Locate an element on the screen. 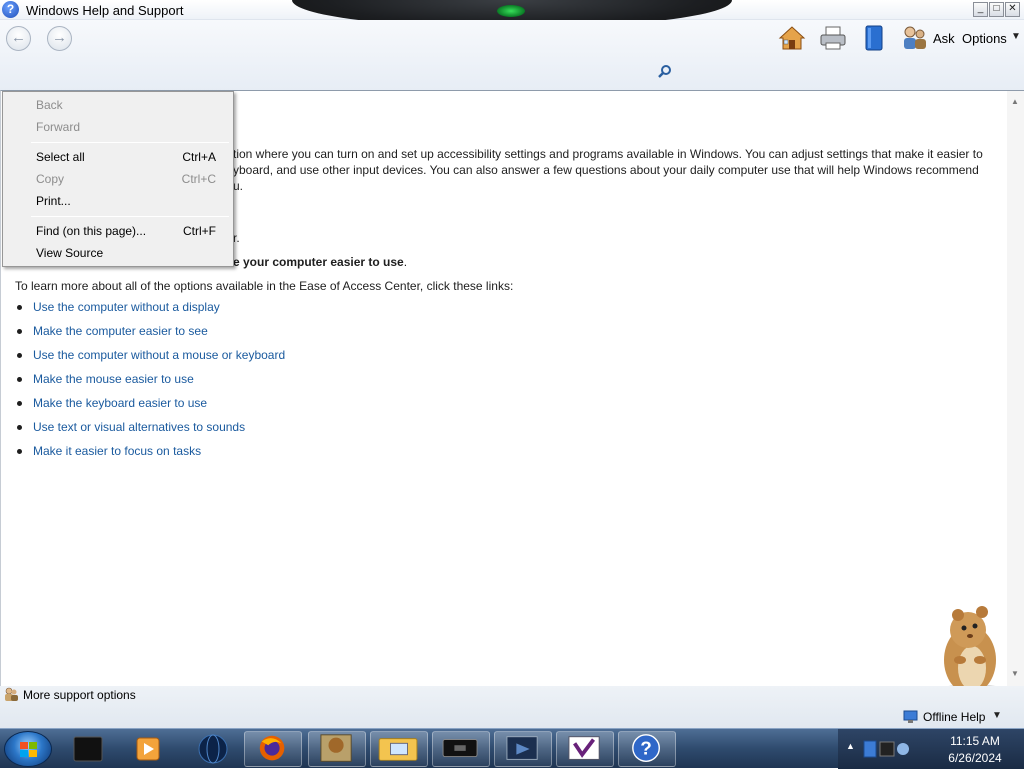  title-bar: ? Windows Help and Support _ □ ✕ is located at coordinates (512, 14).